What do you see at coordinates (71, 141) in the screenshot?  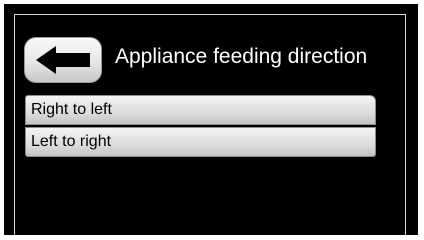 I see `menu-item-label: Left to right` at bounding box center [71, 141].